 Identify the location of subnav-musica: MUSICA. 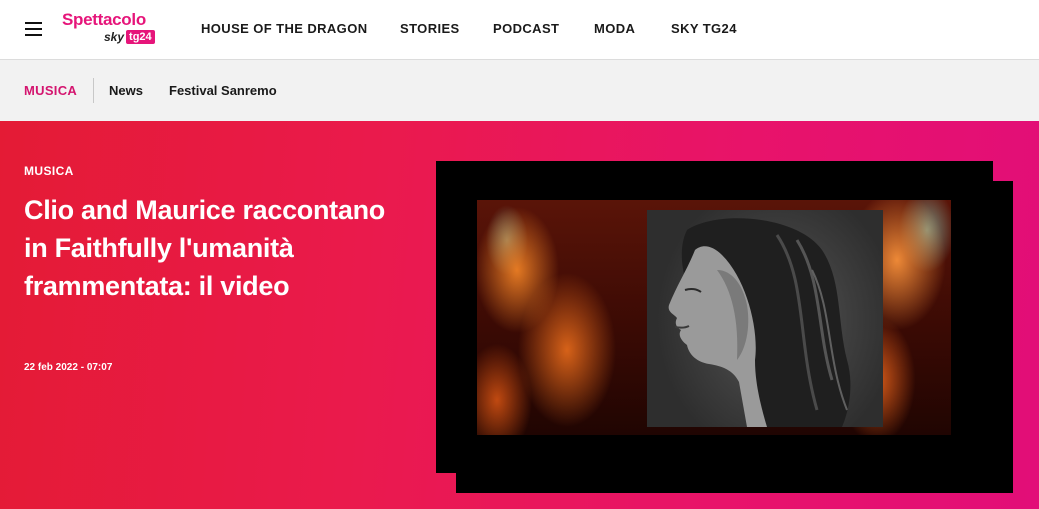
(50, 90).